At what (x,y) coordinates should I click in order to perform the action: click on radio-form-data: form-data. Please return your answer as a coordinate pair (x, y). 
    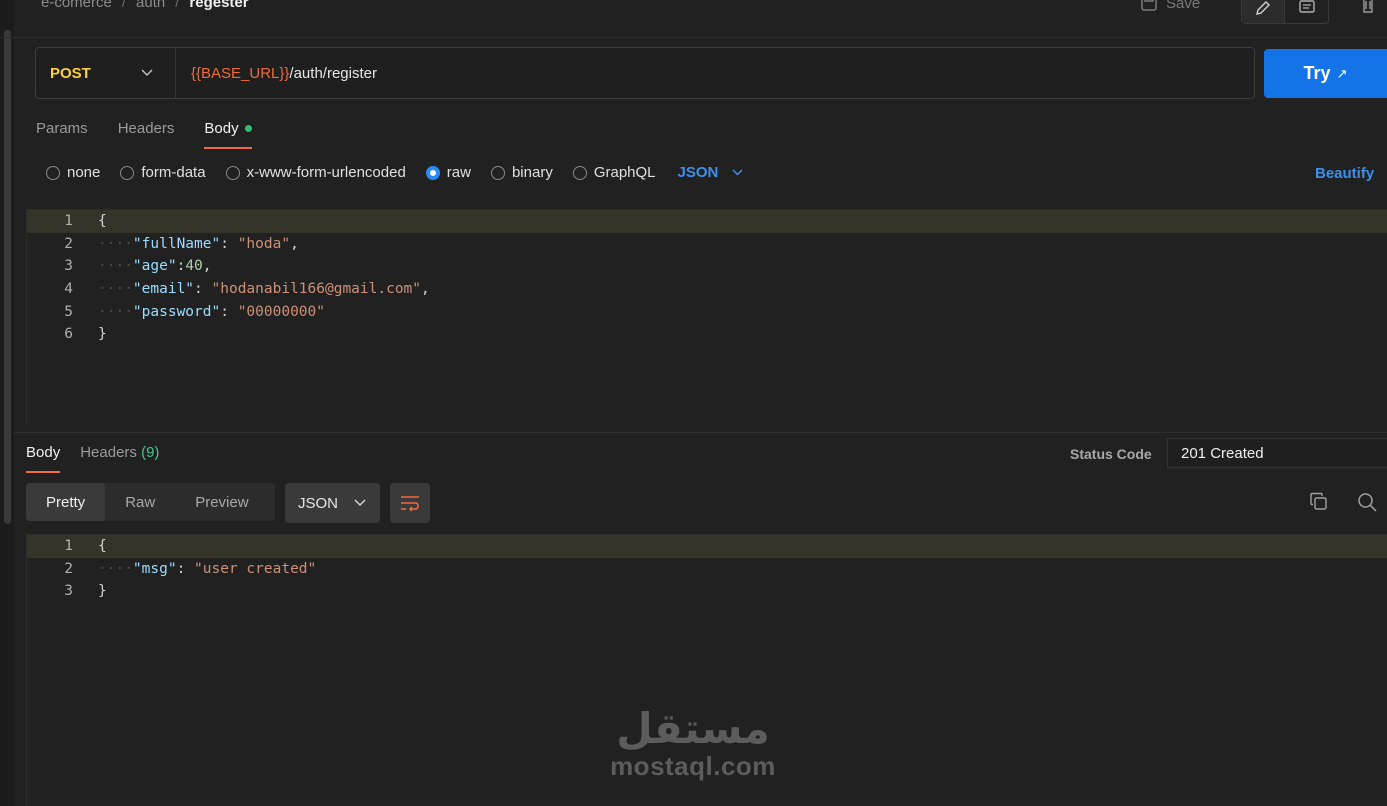
    Looking at the image, I should click on (163, 172).